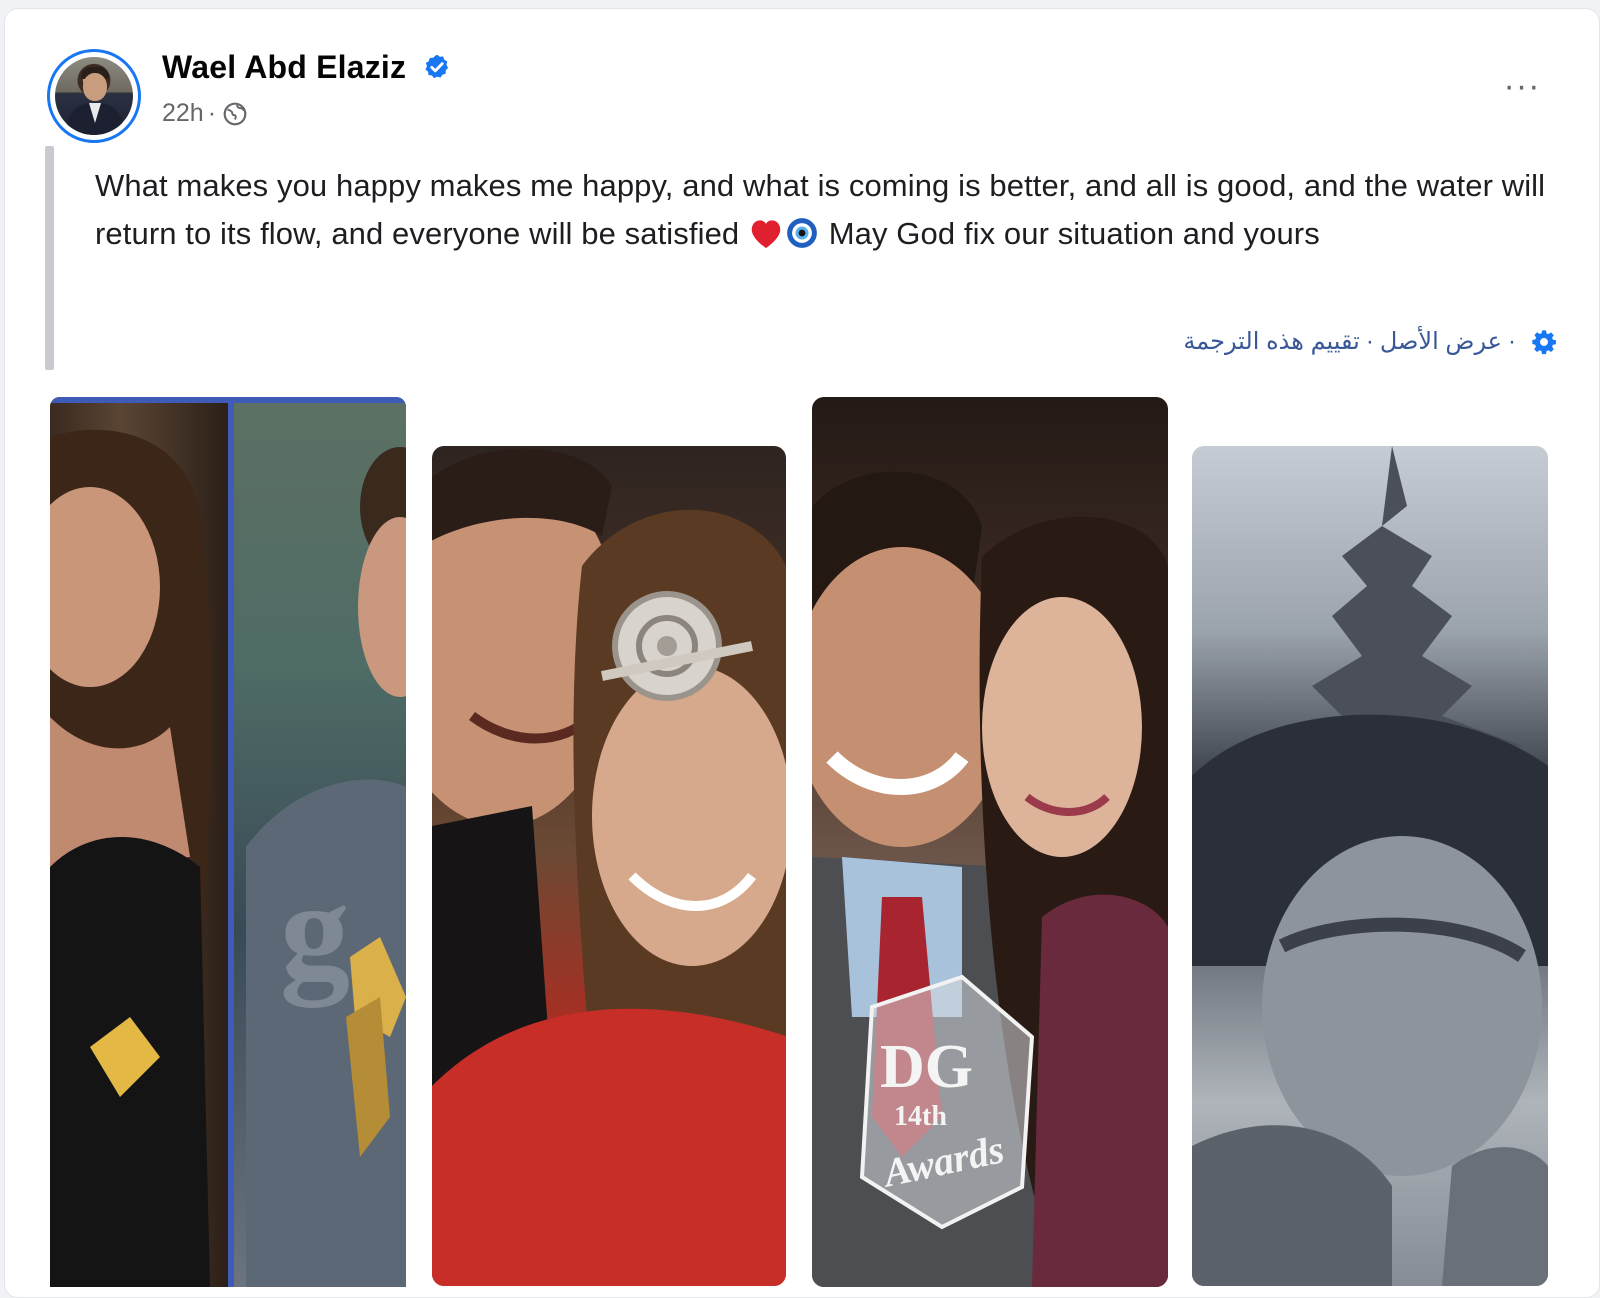 The width and height of the screenshot is (1600, 1298). What do you see at coordinates (1069, 233) in the screenshot?
I see `post-text-part-2: May God fix our situation and yours` at bounding box center [1069, 233].